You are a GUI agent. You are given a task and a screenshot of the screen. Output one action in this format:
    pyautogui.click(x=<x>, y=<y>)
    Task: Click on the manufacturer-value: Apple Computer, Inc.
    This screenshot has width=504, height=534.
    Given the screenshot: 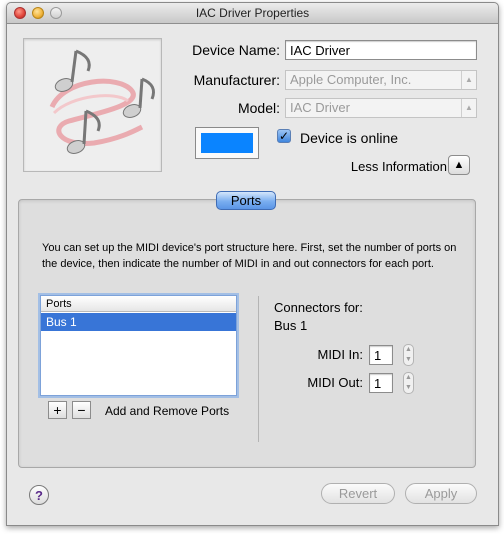 What is the action you would take?
    pyautogui.click(x=351, y=79)
    